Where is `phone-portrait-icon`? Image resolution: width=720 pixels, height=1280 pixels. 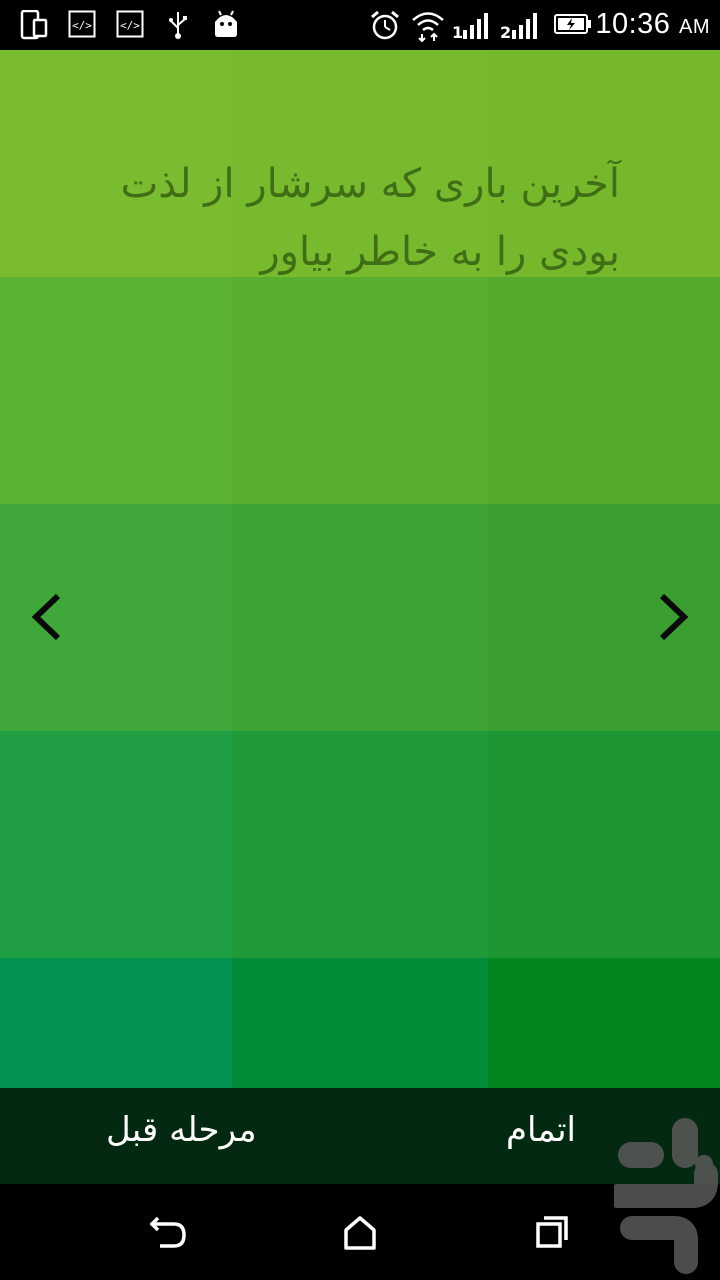 phone-portrait-icon is located at coordinates (34, 25).